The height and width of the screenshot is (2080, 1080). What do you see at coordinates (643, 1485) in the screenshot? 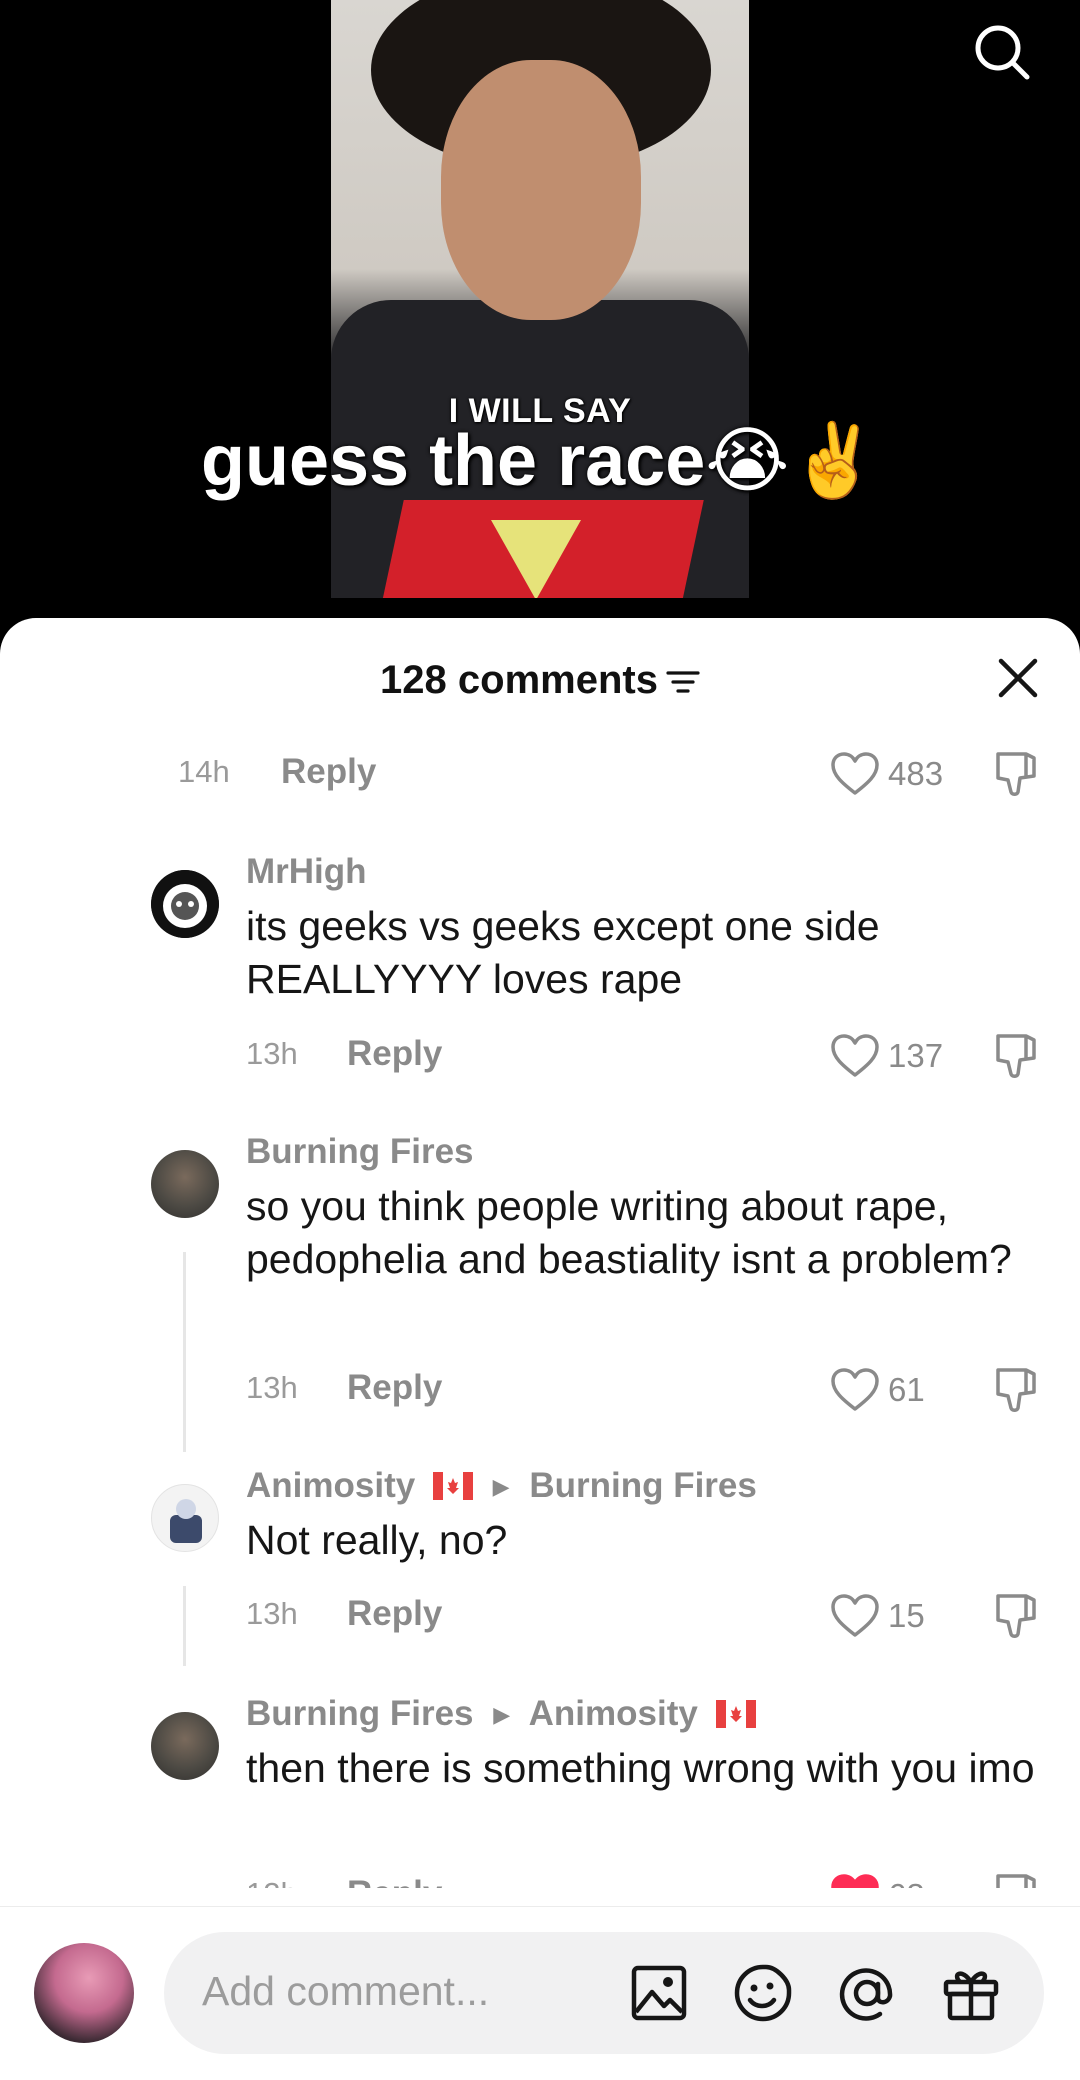
I see `reply-to-username: Burning Fires` at bounding box center [643, 1485].